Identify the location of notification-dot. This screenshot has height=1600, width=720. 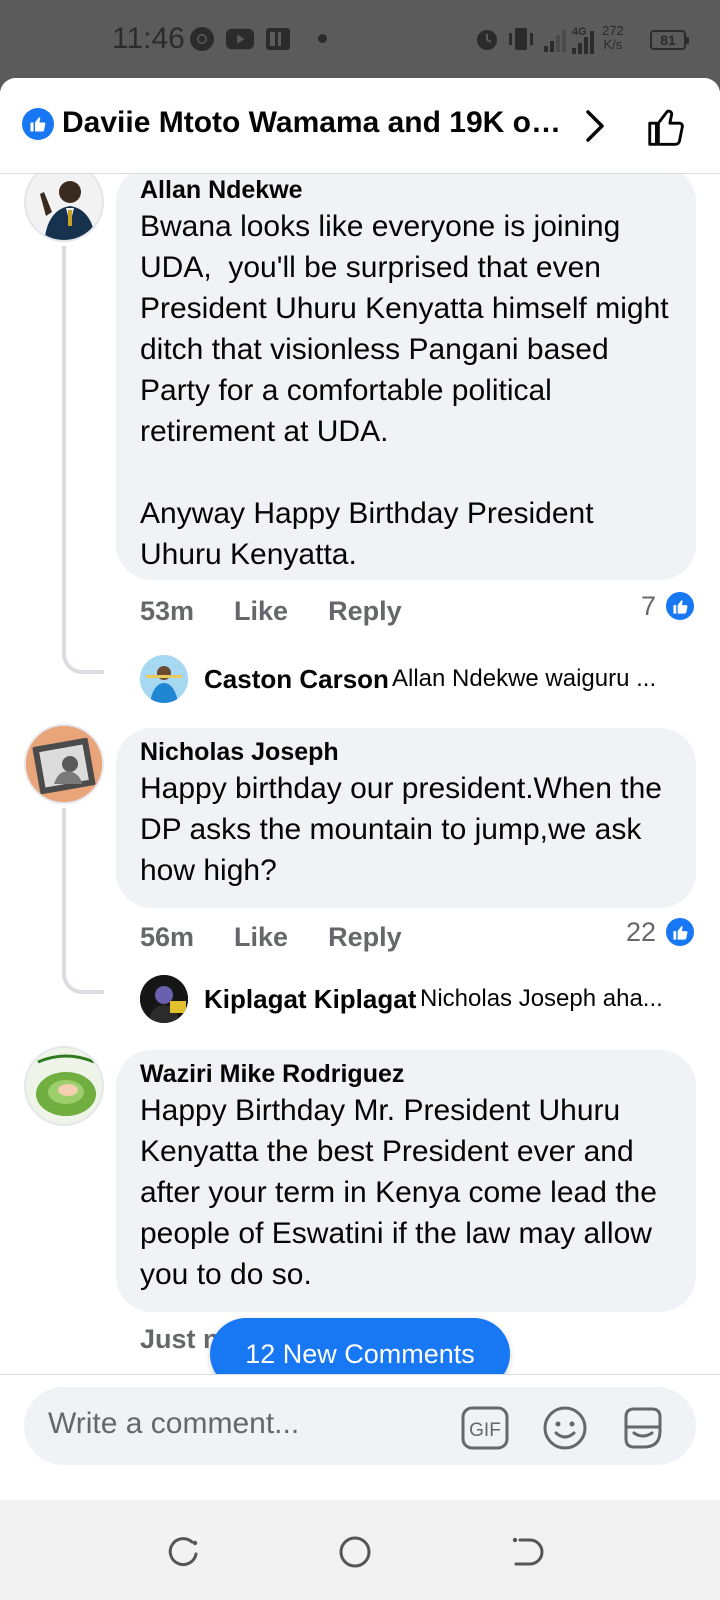
(322, 38).